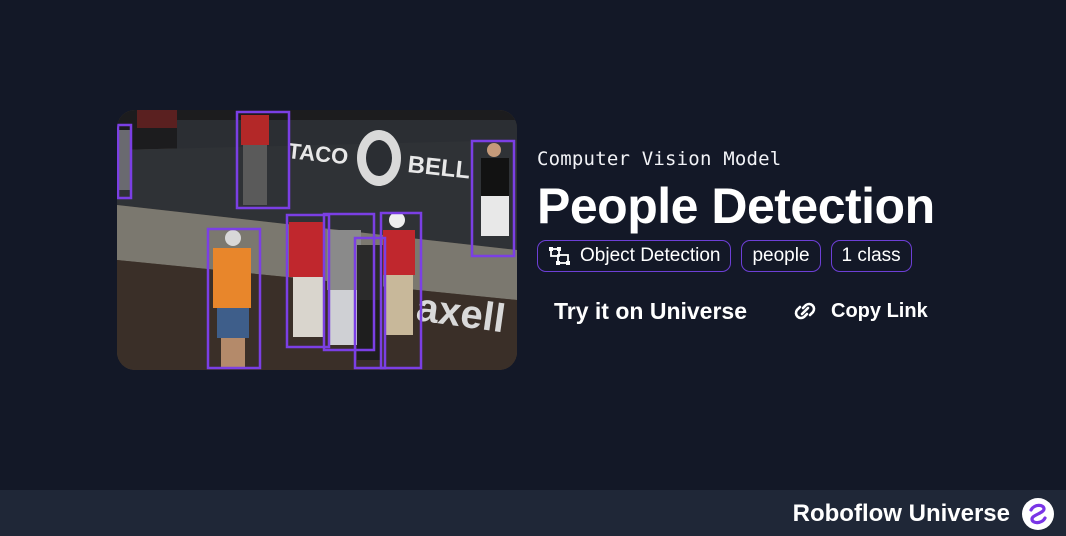  I want to click on brand: Roboflow Universe, so click(923, 514).